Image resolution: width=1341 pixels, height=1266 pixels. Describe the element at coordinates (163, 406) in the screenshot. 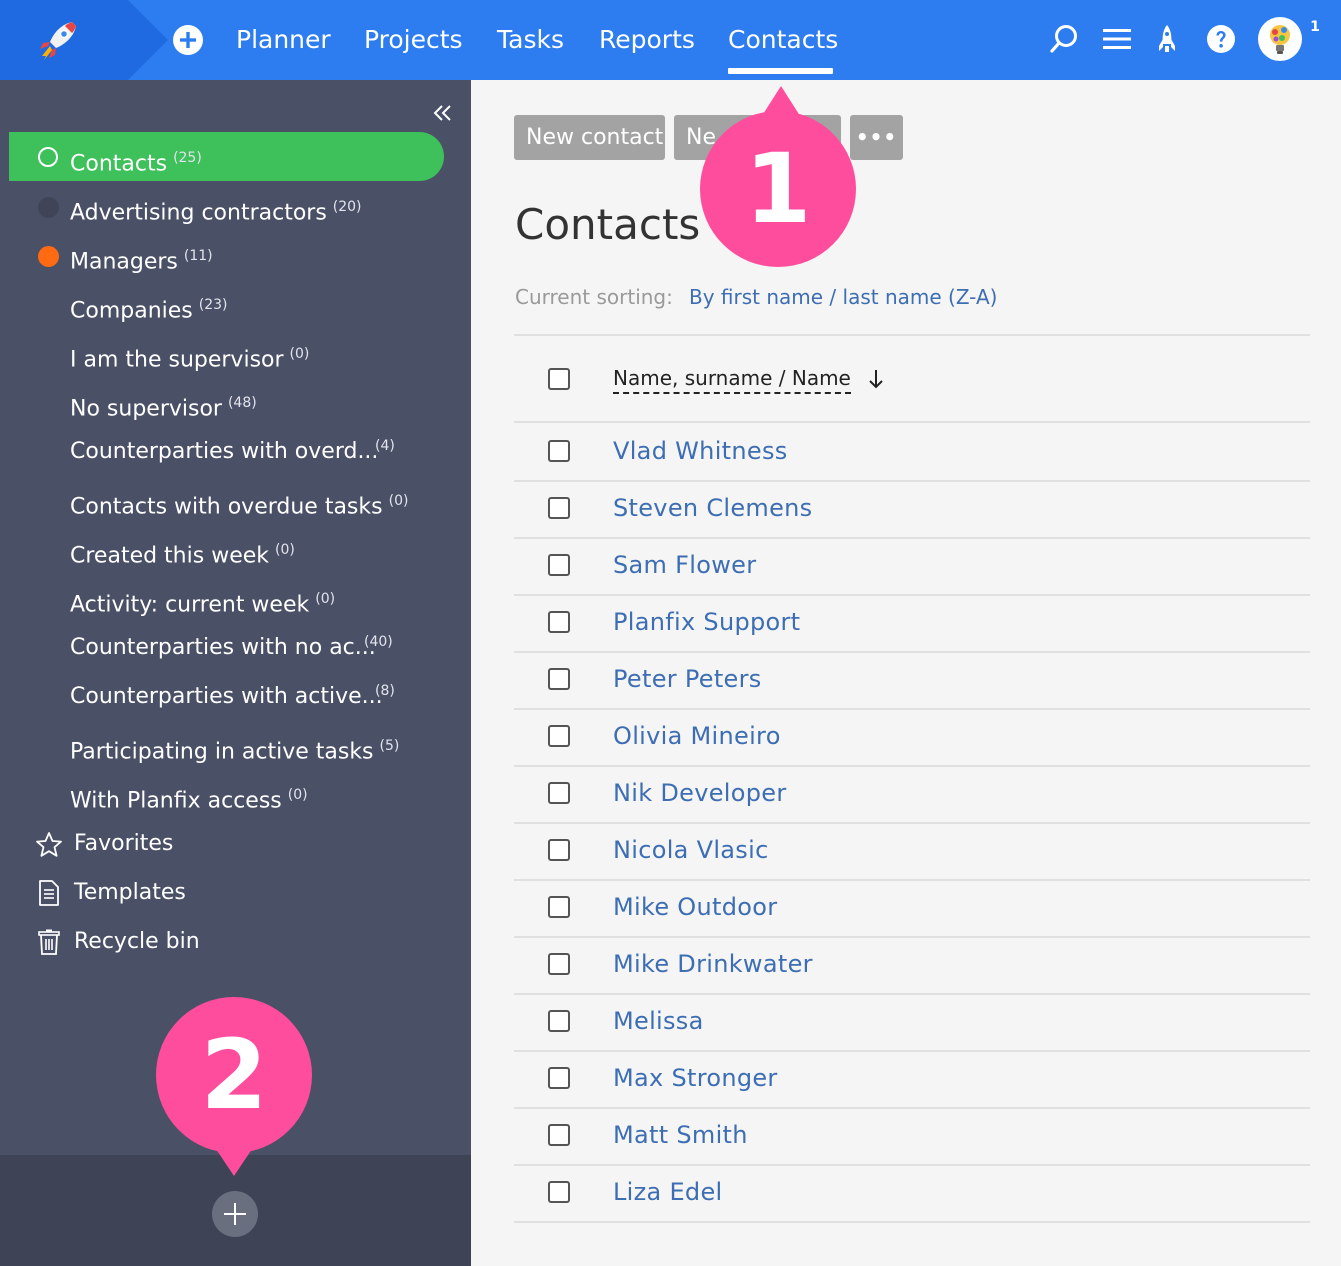

I see `sidebar-item-no-supervisor: No supervisor (48)` at that location.